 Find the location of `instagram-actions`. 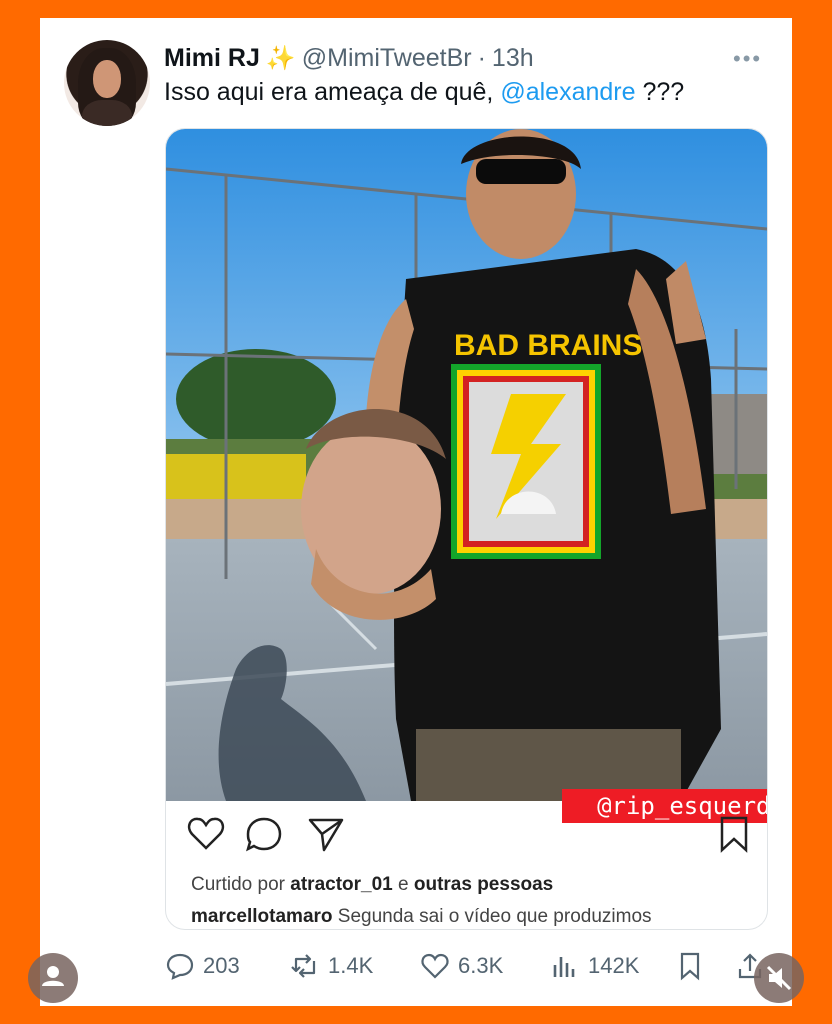

instagram-actions is located at coordinates (468, 836).